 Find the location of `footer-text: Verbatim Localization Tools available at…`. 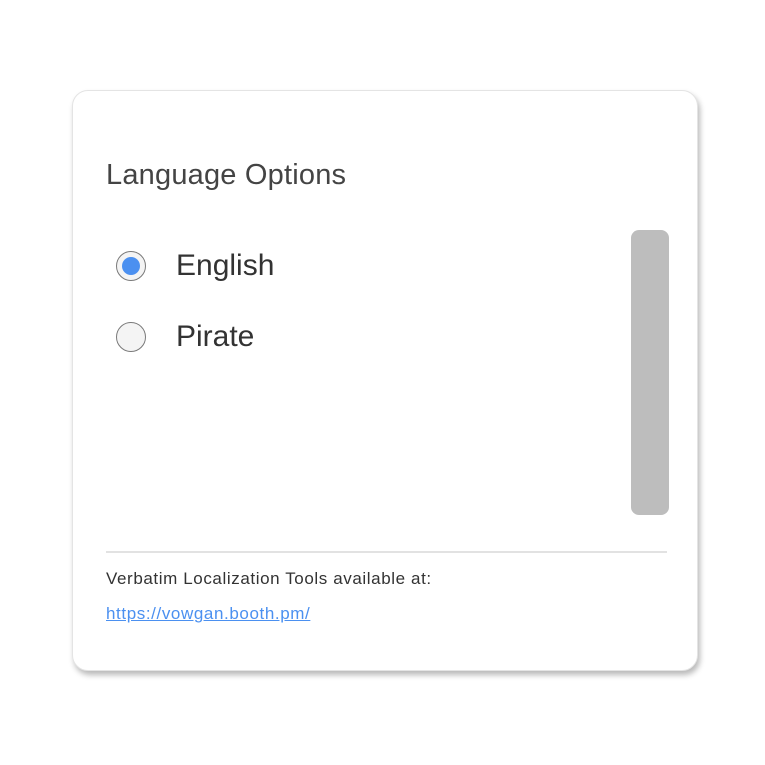

footer-text: Verbatim Localization Tools available at… is located at coordinates (269, 578).